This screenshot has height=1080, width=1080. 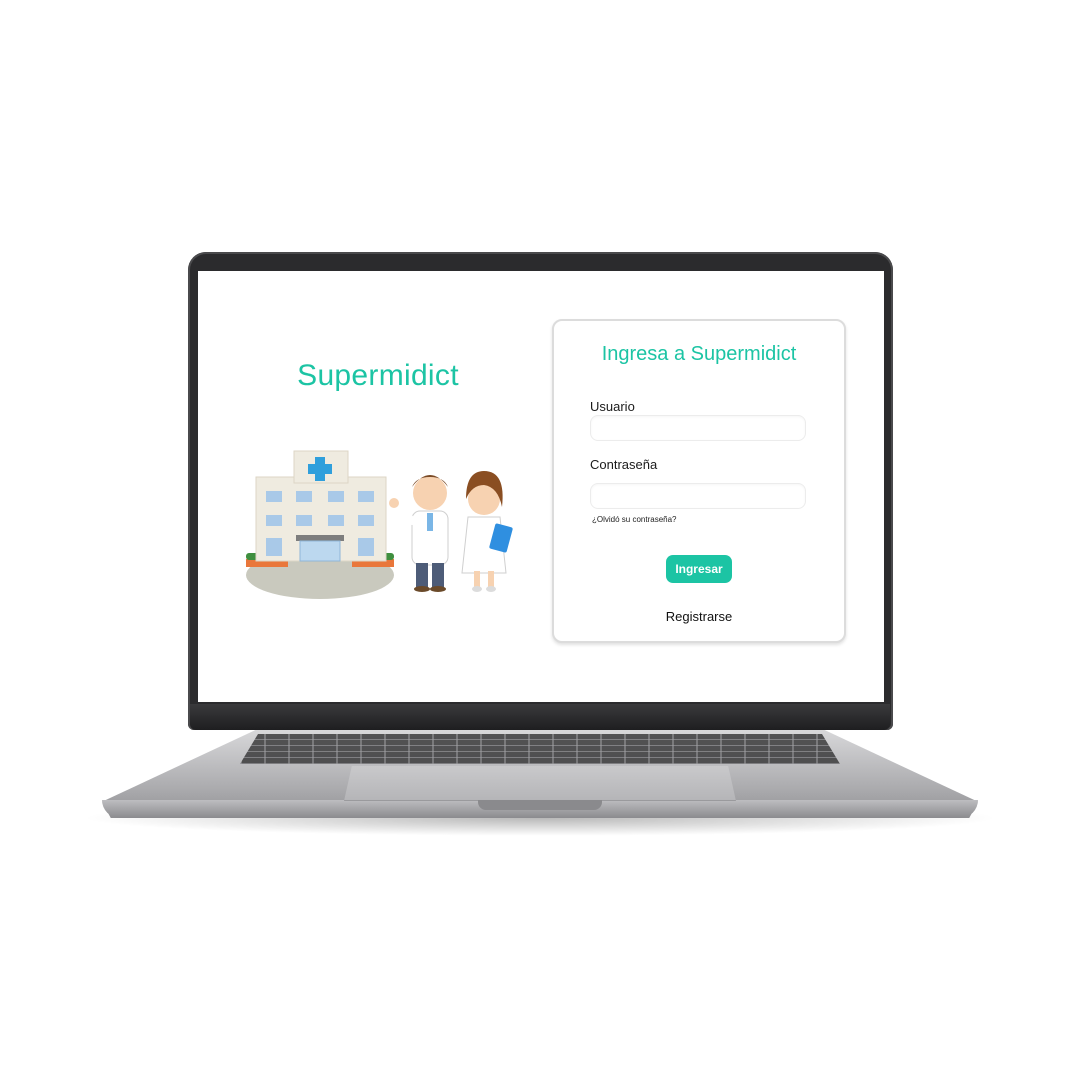 I want to click on register-link: Registrarse, so click(x=699, y=616).